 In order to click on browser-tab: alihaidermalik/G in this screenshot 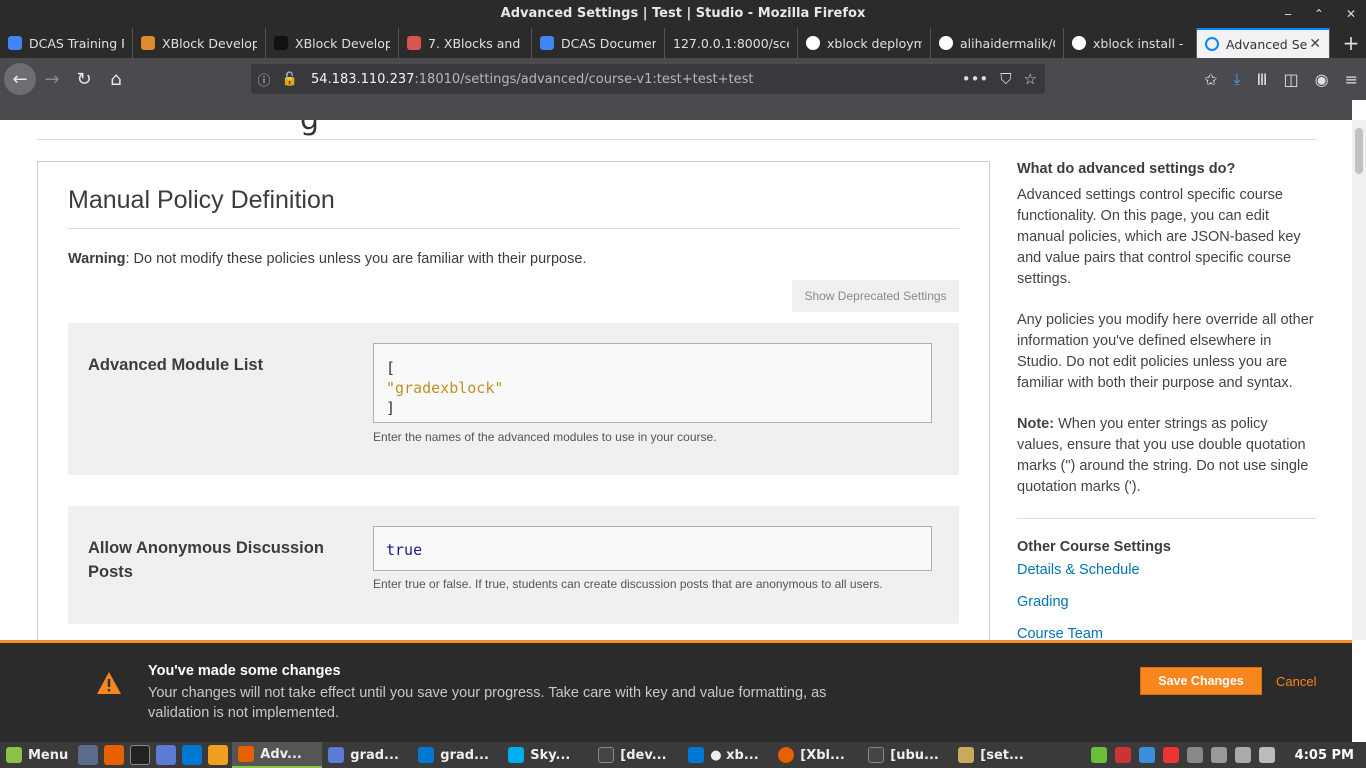, I will do `click(997, 43)`.